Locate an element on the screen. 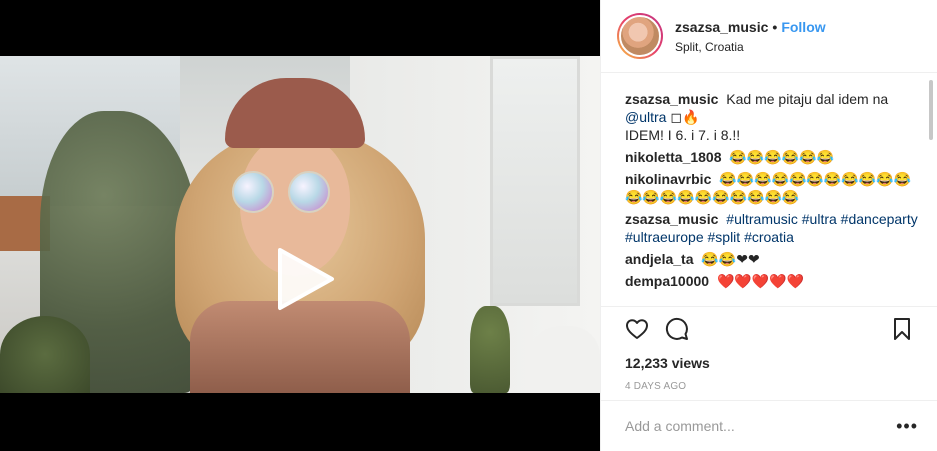 Image resolution: width=937 pixels, height=451 pixels. post-header-top: zsazsa_music • Follow is located at coordinates (750, 27).